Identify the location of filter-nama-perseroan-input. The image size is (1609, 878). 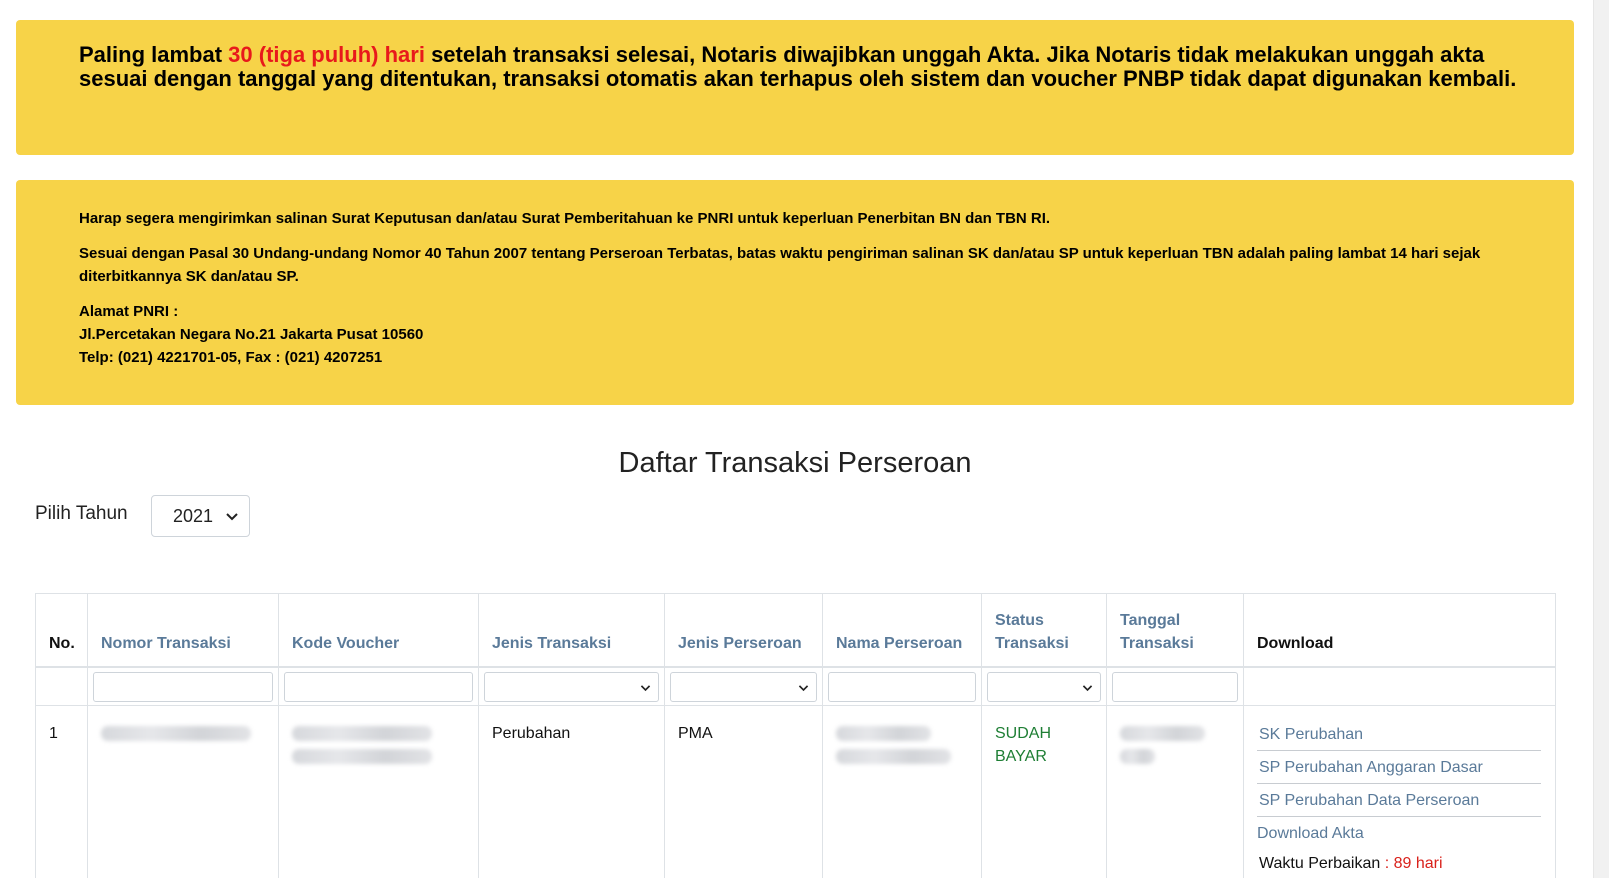
(902, 687).